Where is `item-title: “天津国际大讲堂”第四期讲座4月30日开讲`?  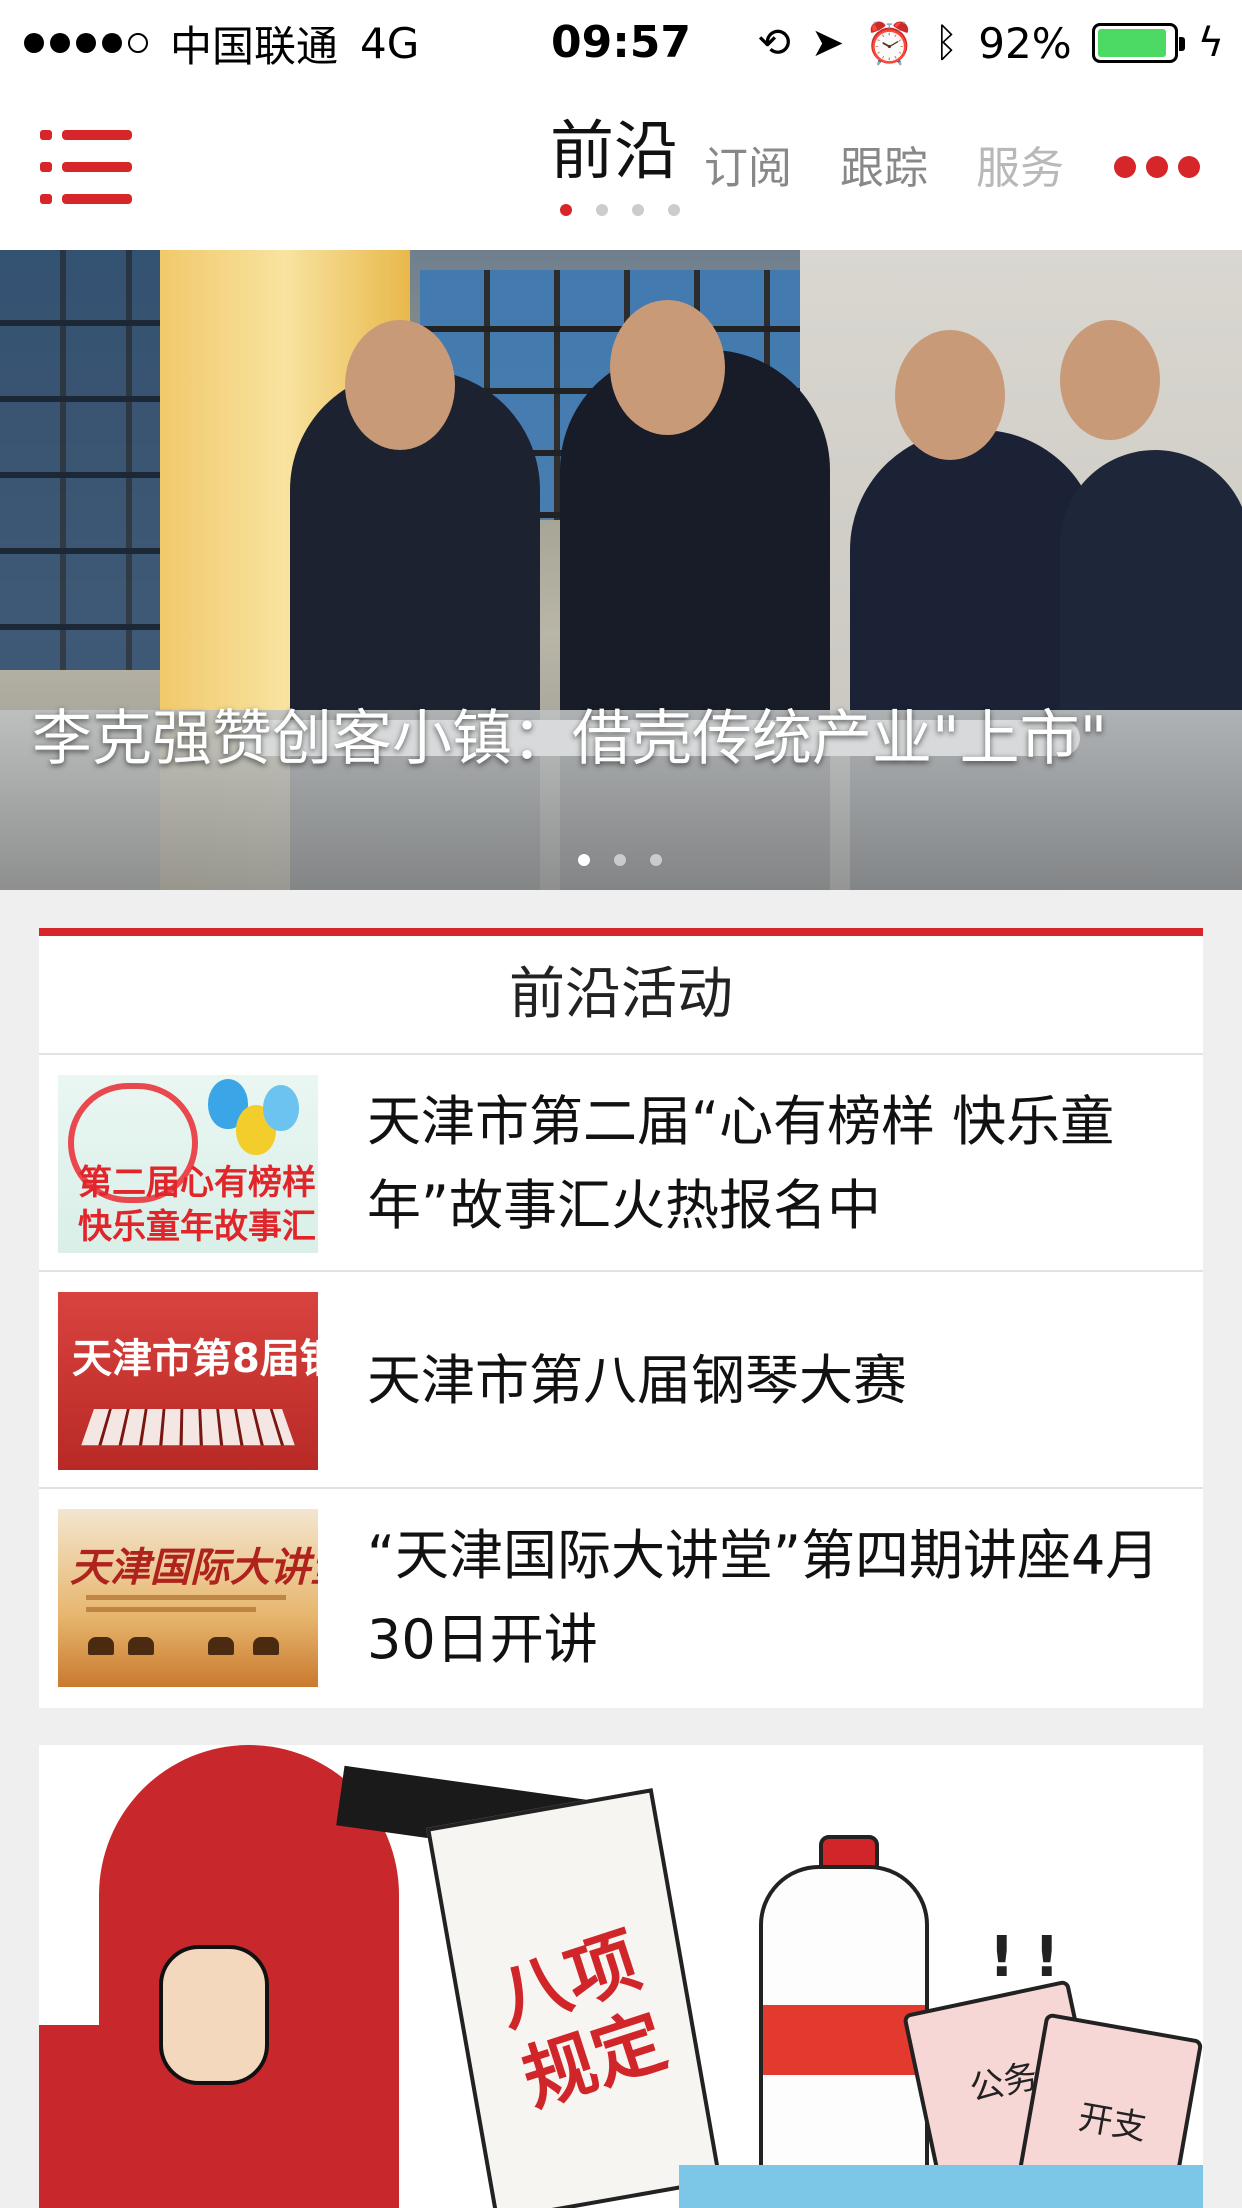 item-title: “天津国际大讲堂”第四期讲座4月30日开讲 is located at coordinates (763, 1597).